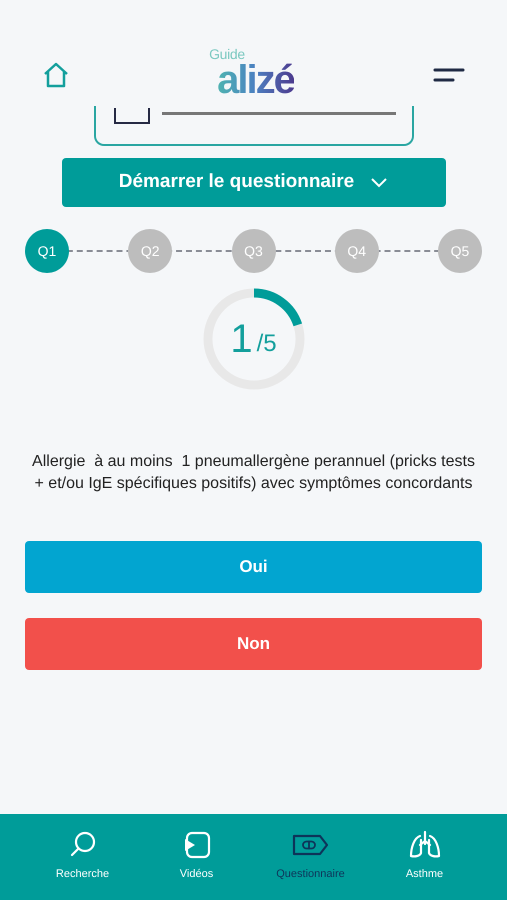  Describe the element at coordinates (197, 858) in the screenshot. I see `tab: Vidéos` at that location.